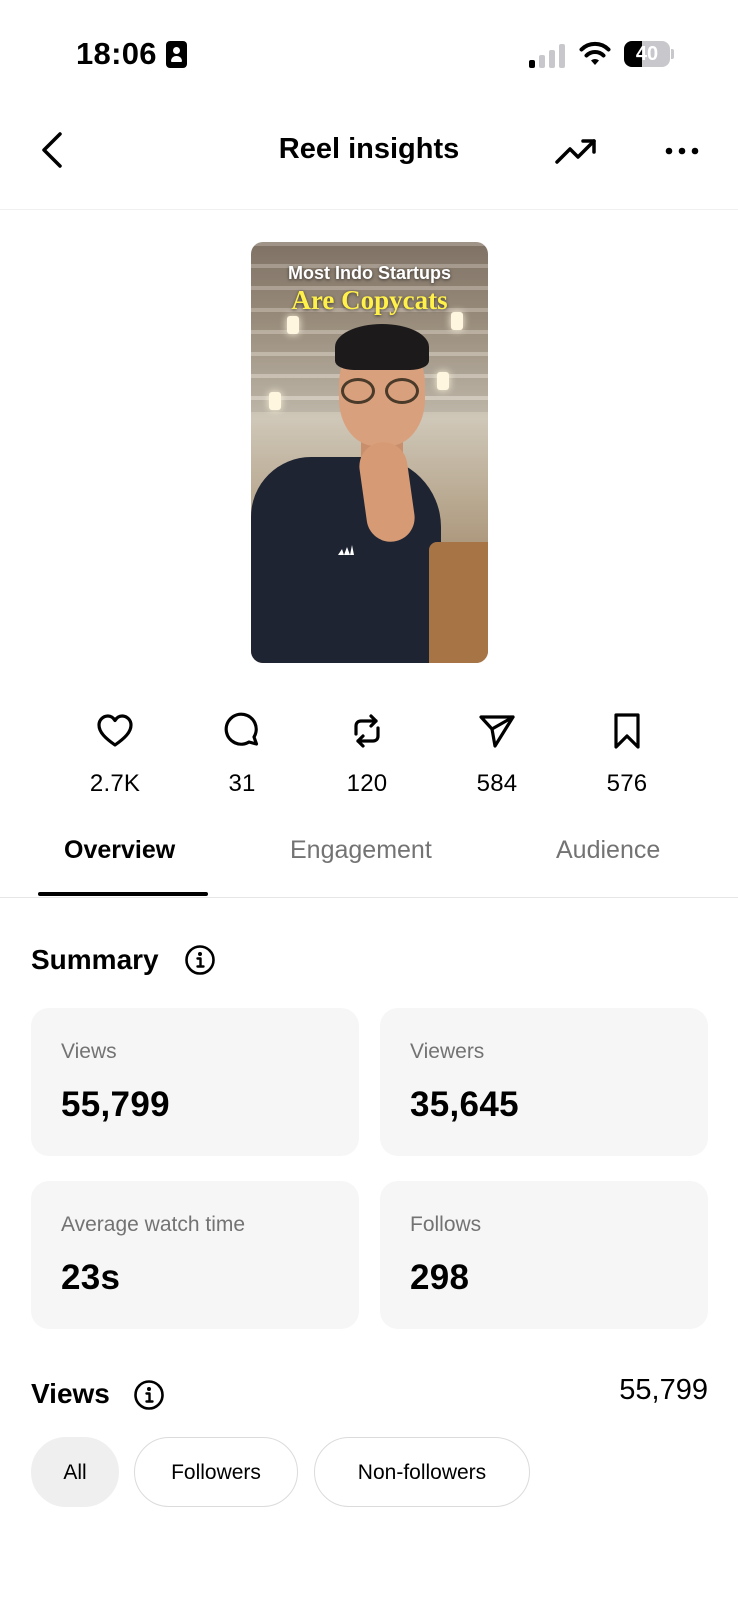 Image resolution: width=738 pixels, height=1600 pixels. What do you see at coordinates (176, 54) in the screenshot?
I see `contact-card-icon` at bounding box center [176, 54].